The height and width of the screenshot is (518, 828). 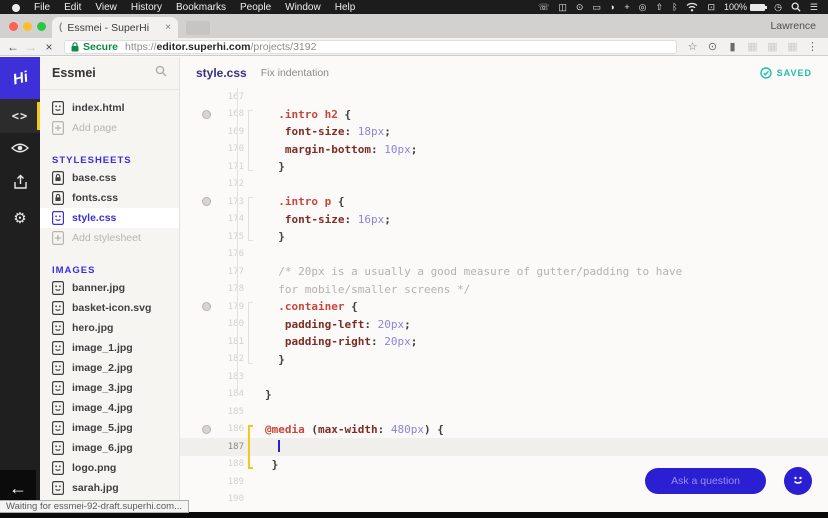 What do you see at coordinates (660, 7) in the screenshot?
I see `share-icon: ⇧` at bounding box center [660, 7].